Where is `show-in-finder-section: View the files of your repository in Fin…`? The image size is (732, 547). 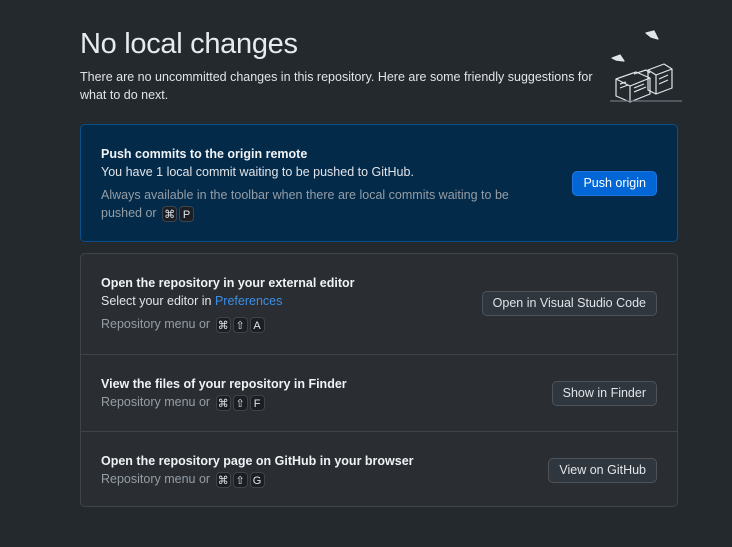
show-in-finder-section: View the files of your repository in Fin… is located at coordinates (379, 392).